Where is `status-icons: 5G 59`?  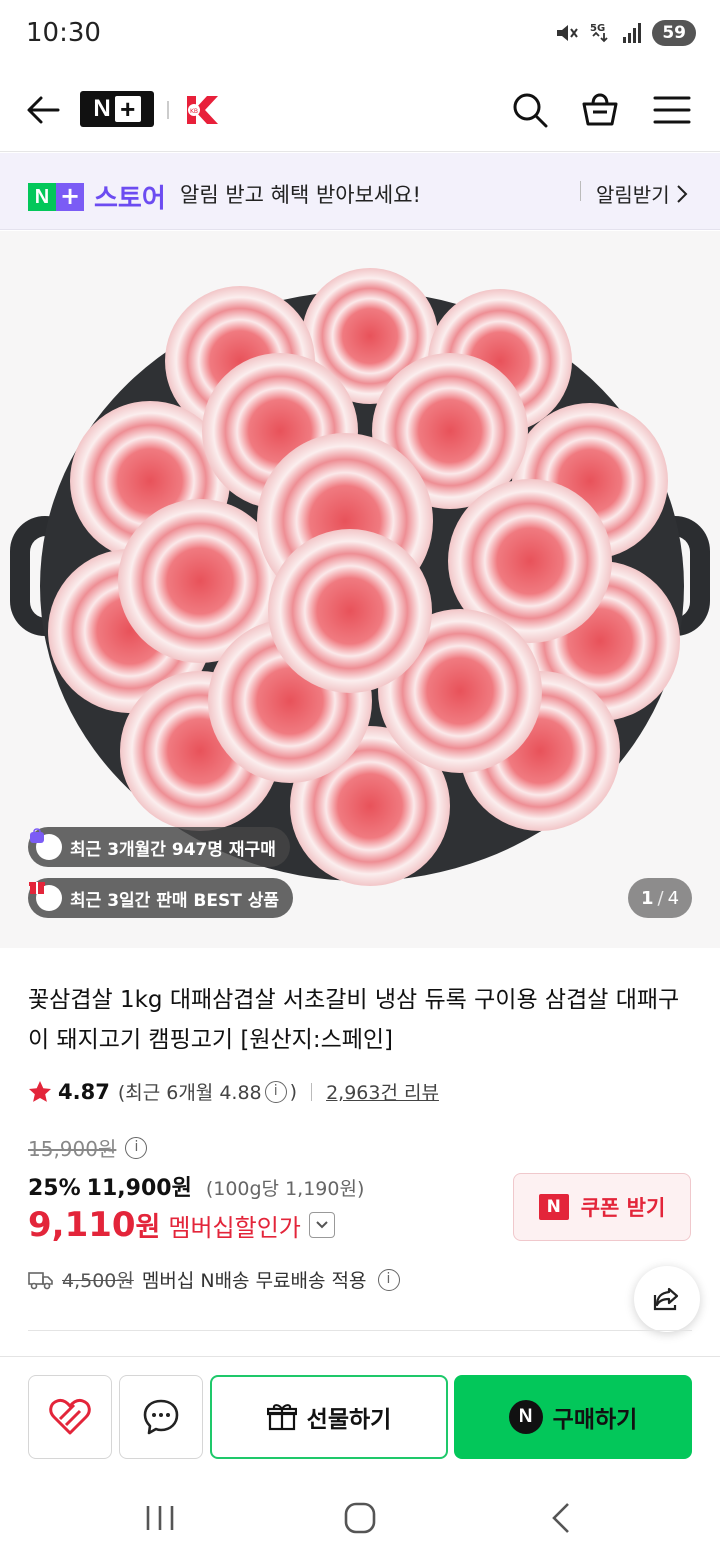
status-icons: 5G 59 is located at coordinates (625, 33).